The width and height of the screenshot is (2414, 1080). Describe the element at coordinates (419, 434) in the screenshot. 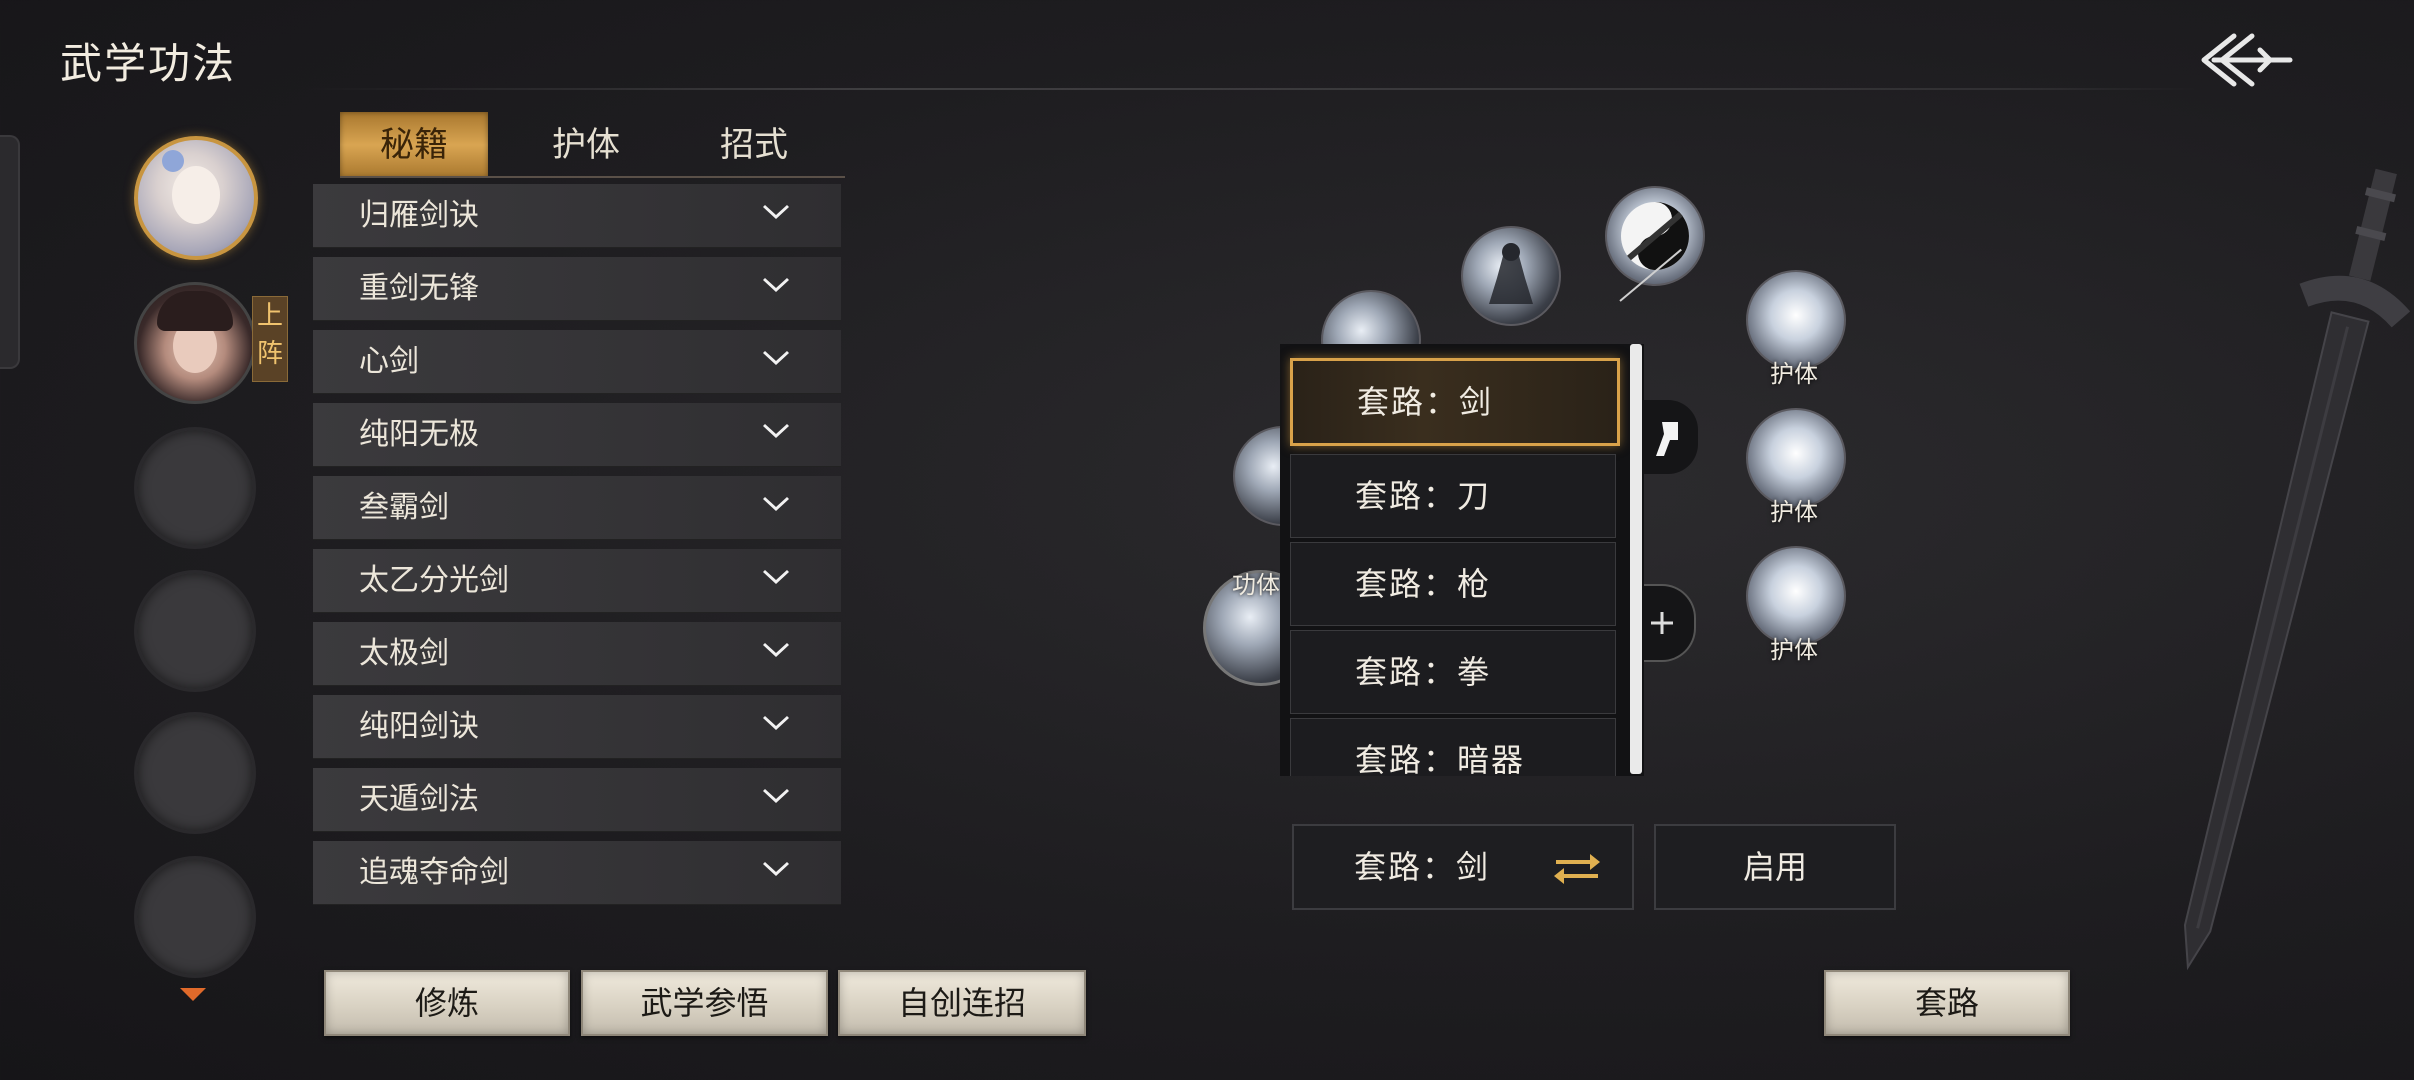

I see `skill-label: 纯阳无极` at that location.